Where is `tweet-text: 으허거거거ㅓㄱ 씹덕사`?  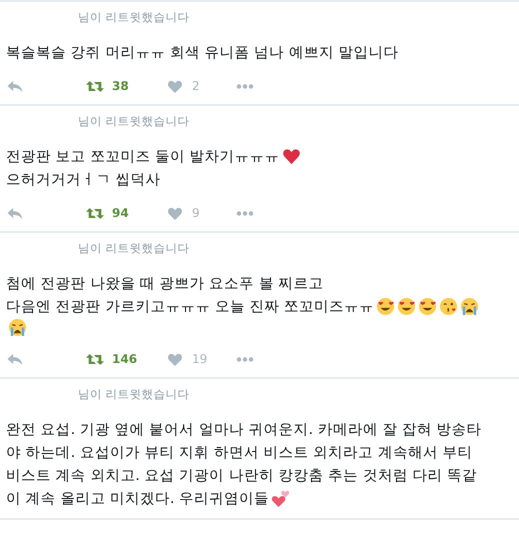
tweet-text: 으허거거거ㅓㄱ 씹덕사 is located at coordinates (83, 180).